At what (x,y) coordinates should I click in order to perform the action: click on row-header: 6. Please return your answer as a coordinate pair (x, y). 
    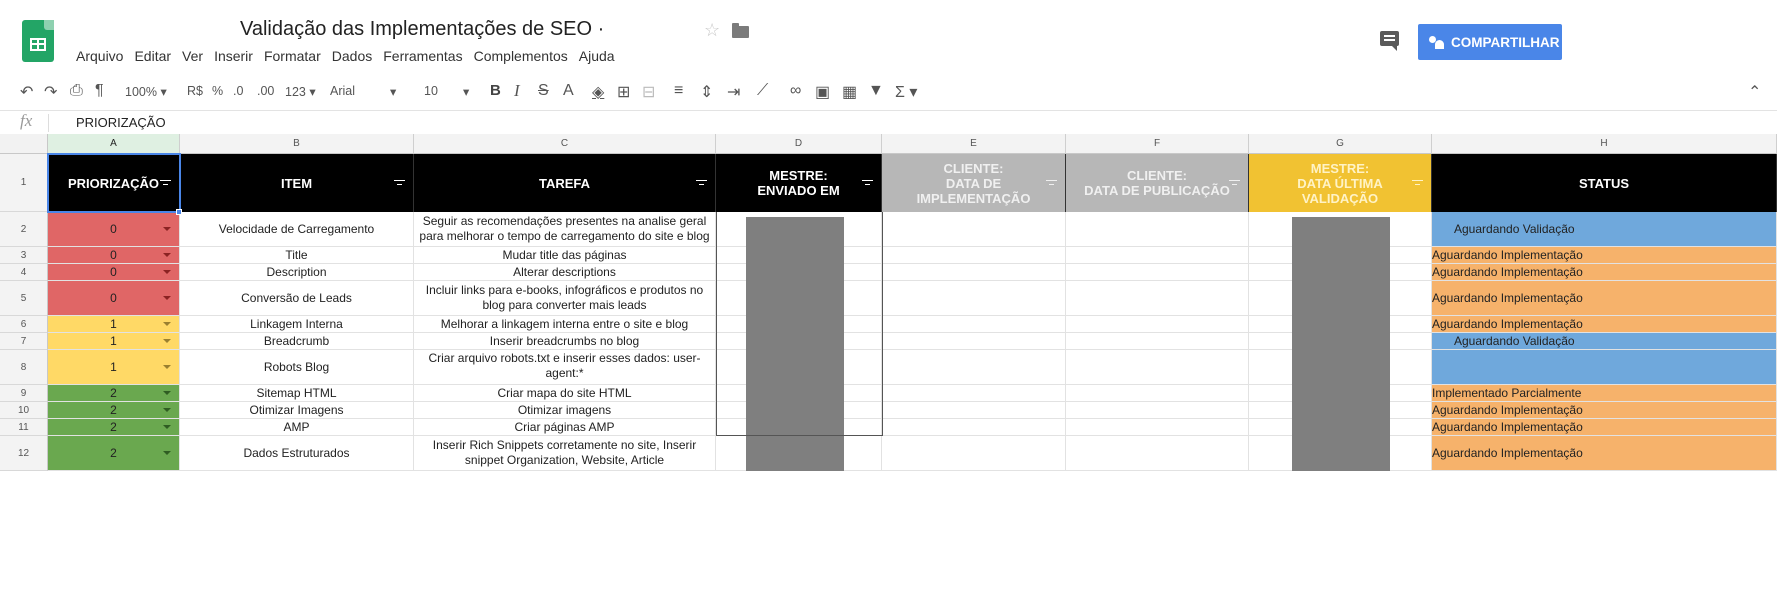
    Looking at the image, I should click on (24, 324).